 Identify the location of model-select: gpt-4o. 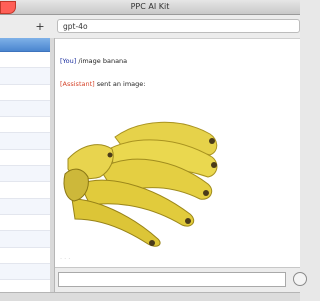
(178, 26).